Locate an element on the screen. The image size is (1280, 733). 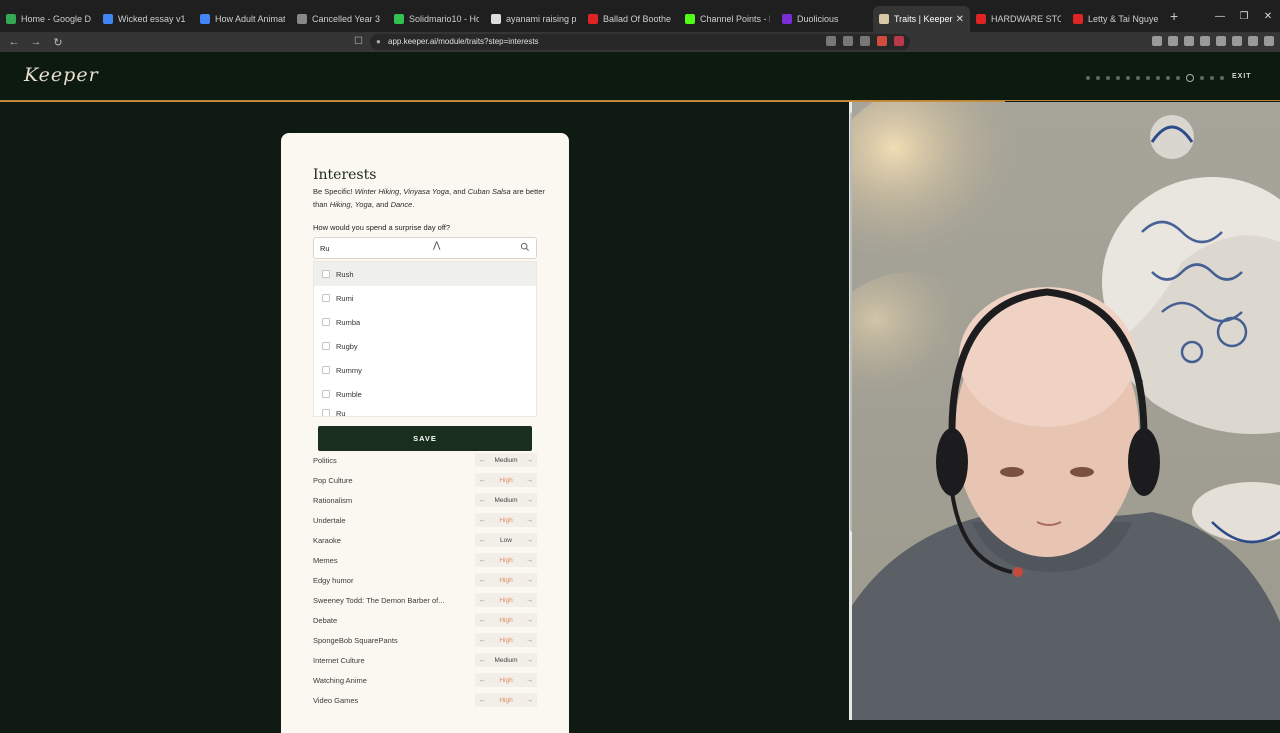
minimize-icon: — is located at coordinates (1220, 16).